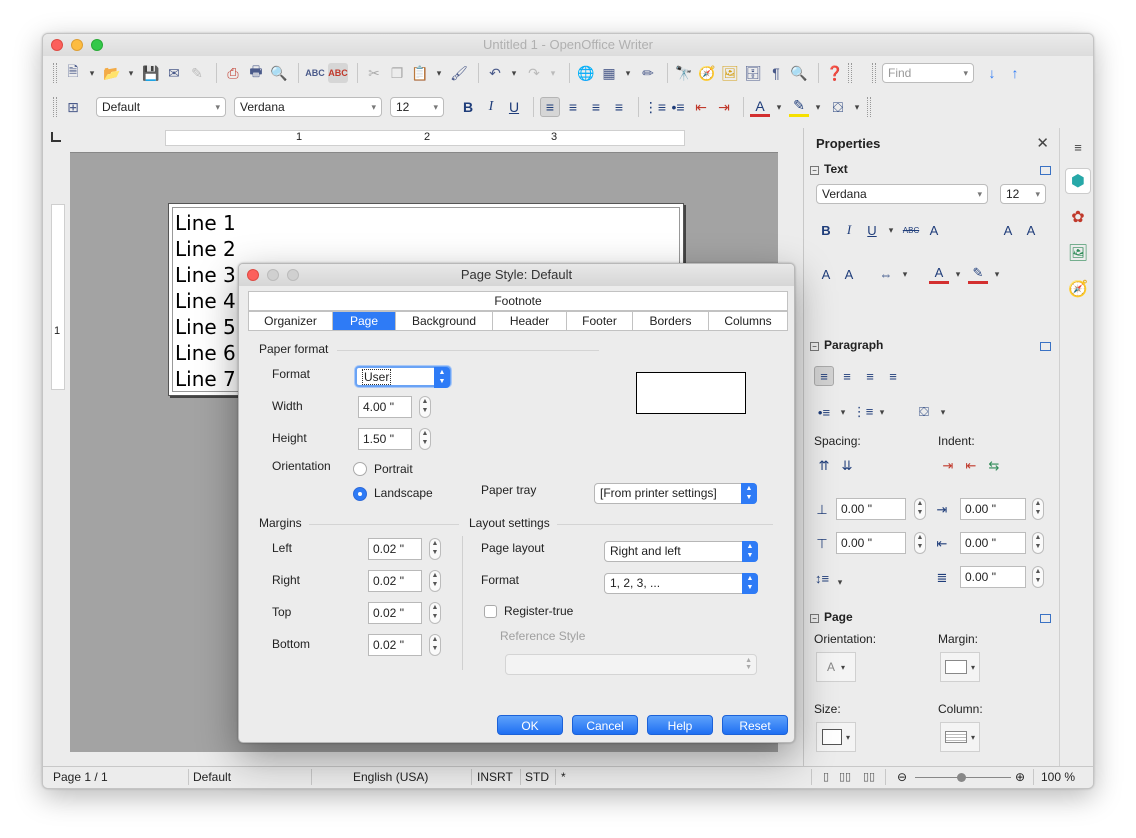 This screenshot has width=1136, height=838. I want to click on language-status: English (USA), so click(390, 777).